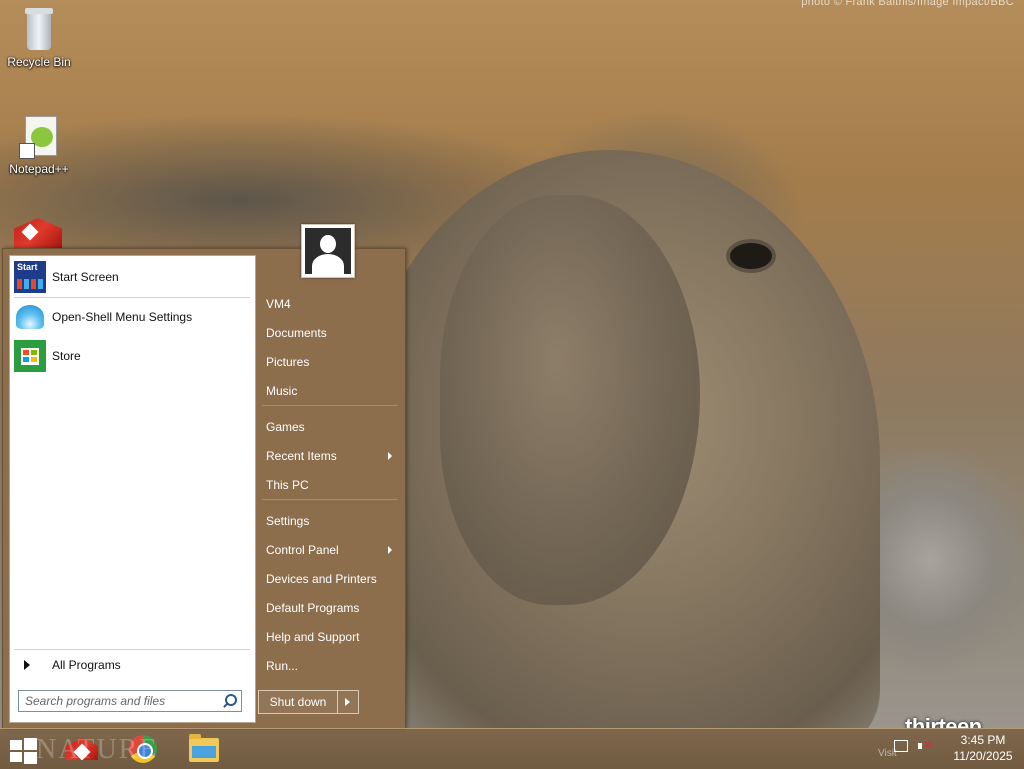 This screenshot has width=1024, height=769. I want to click on places-item-documents: Documents, so click(330, 333).